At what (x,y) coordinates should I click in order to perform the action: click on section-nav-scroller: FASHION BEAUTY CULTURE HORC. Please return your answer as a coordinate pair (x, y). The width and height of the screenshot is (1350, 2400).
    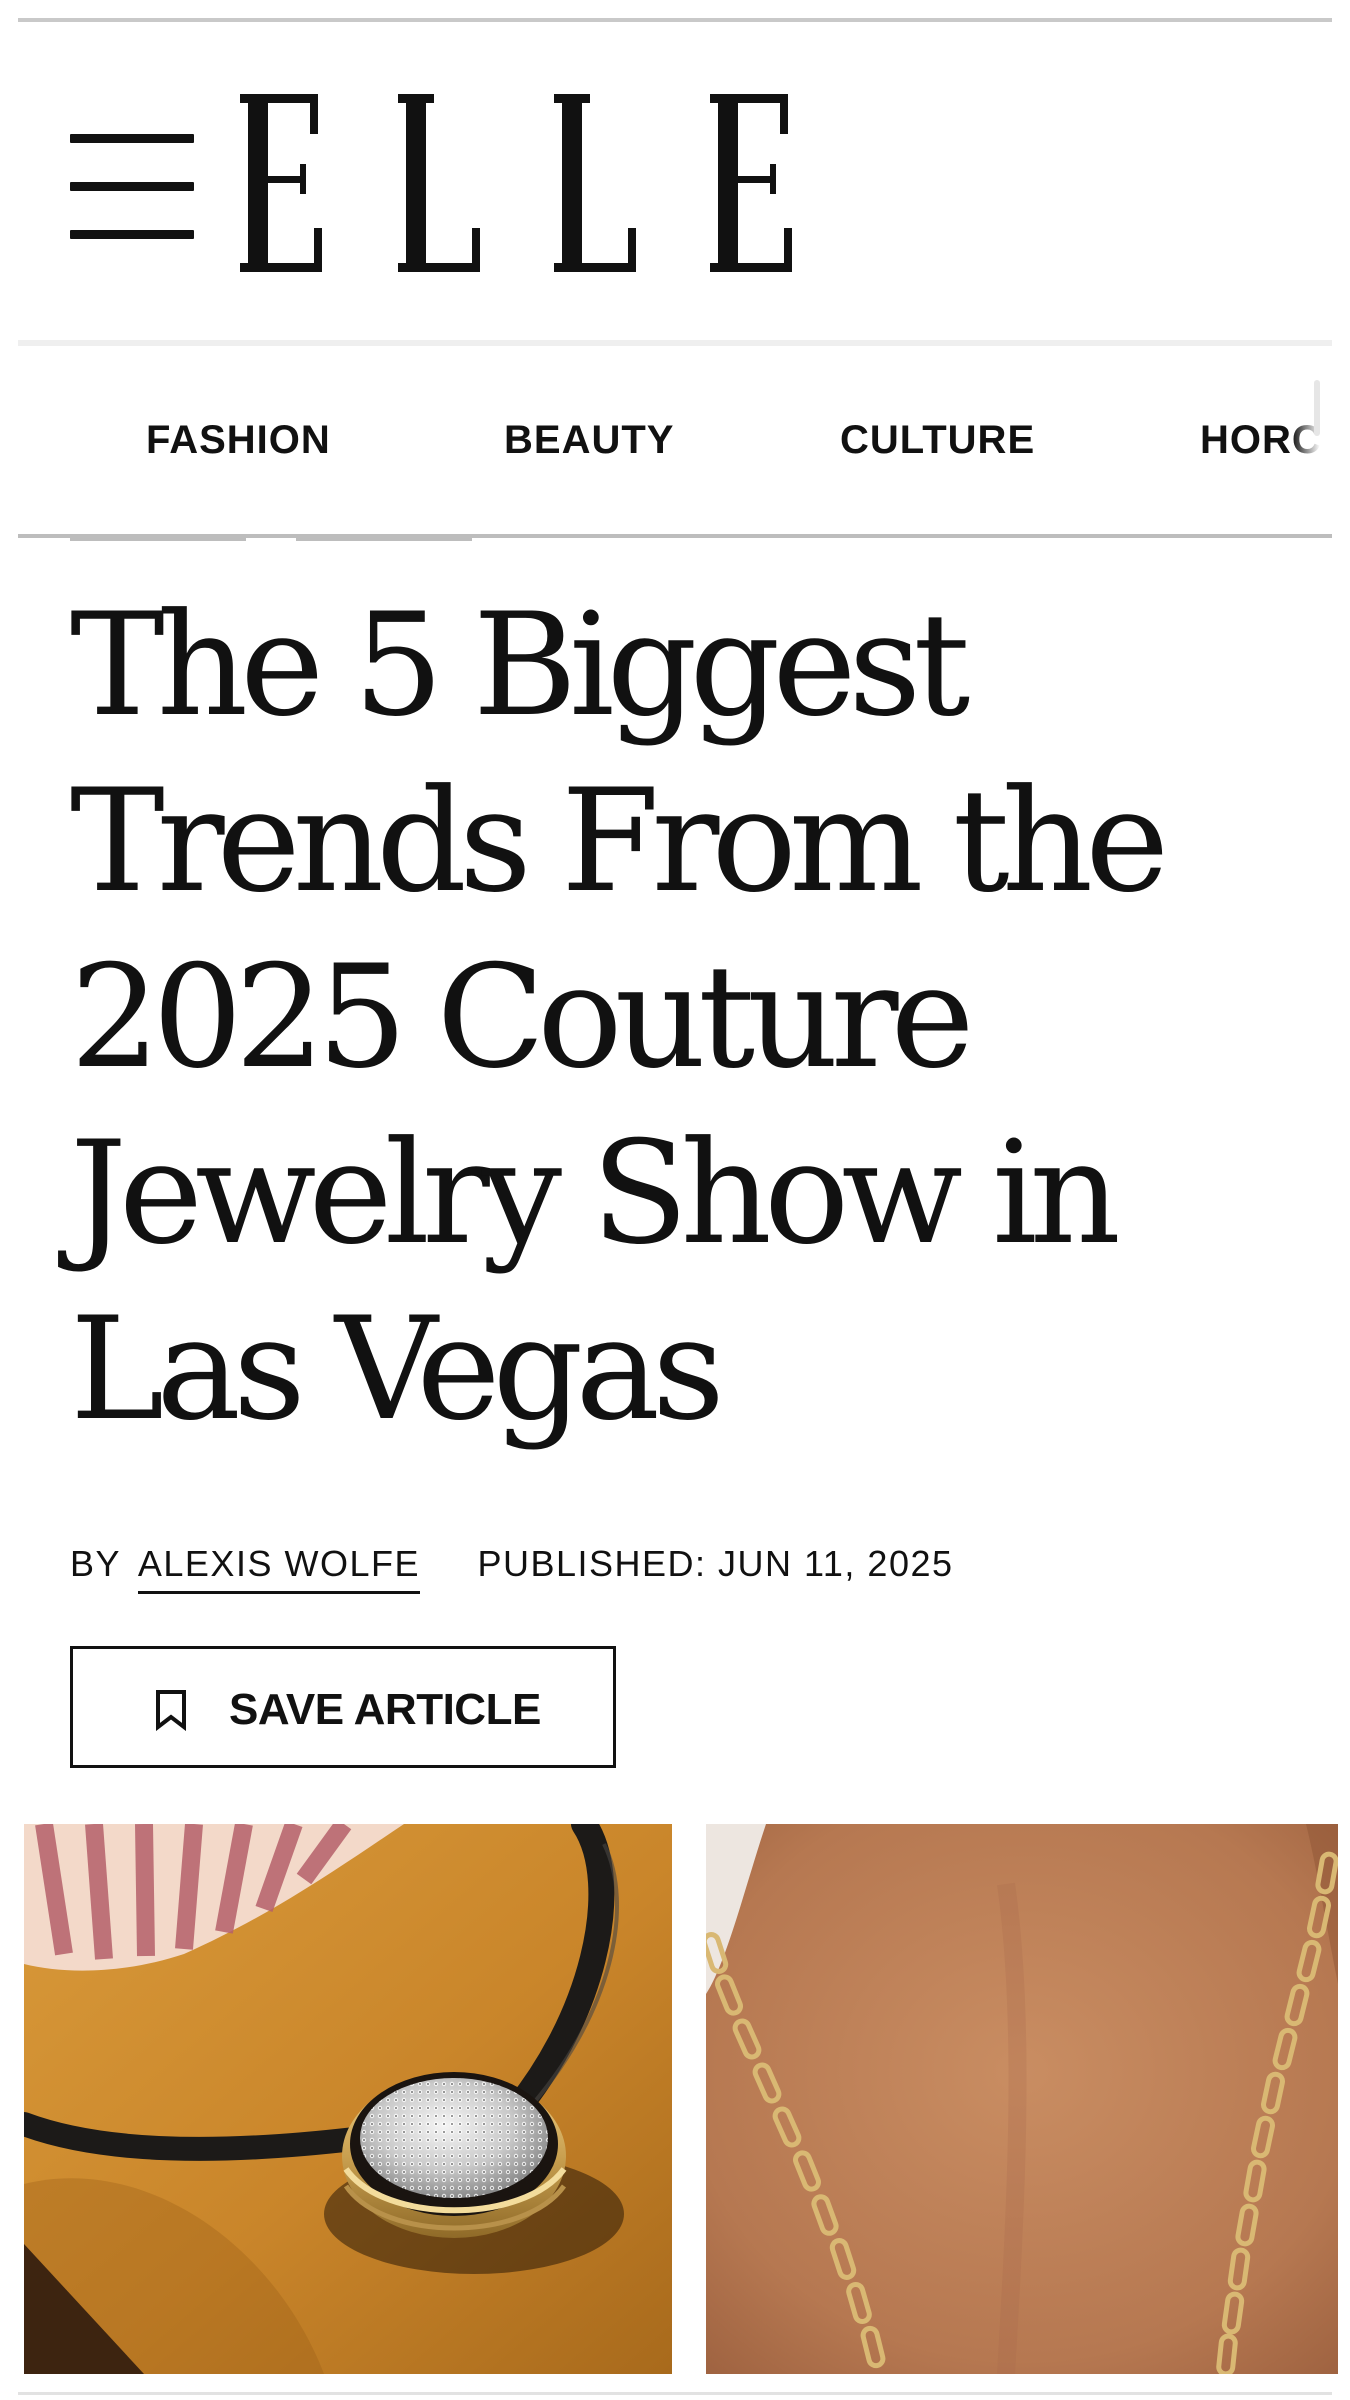
    Looking at the image, I should click on (675, 440).